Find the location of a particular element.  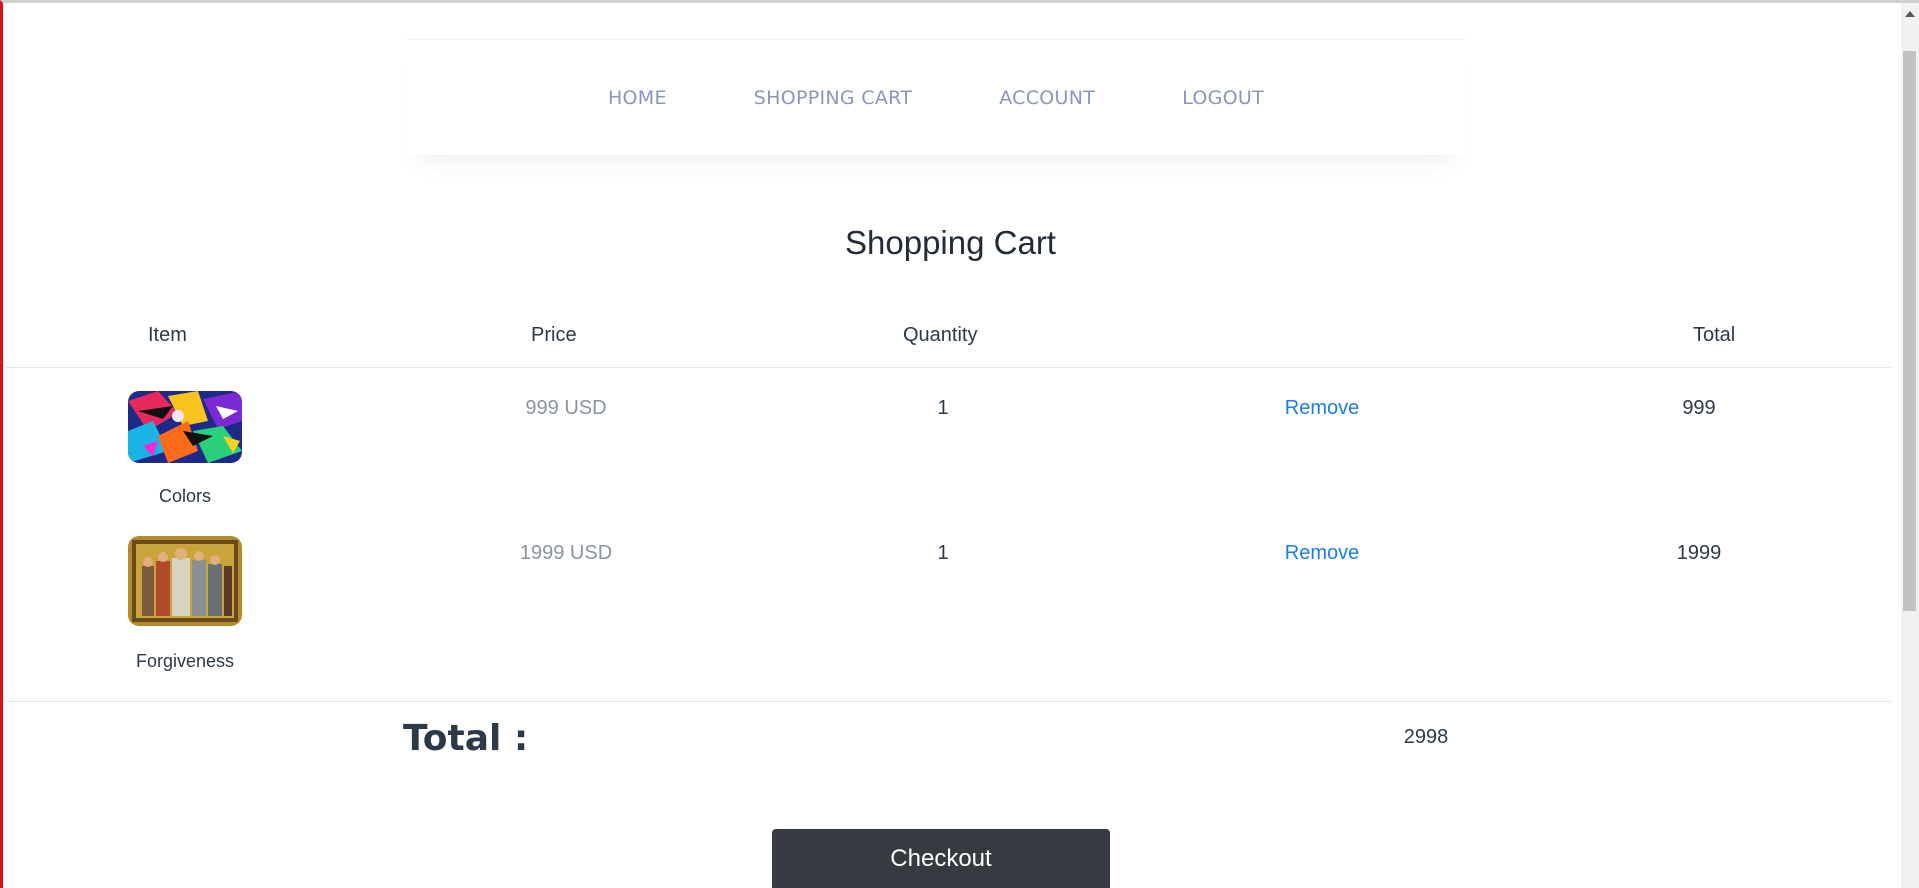

product-image-forgiveness is located at coordinates (185, 581).